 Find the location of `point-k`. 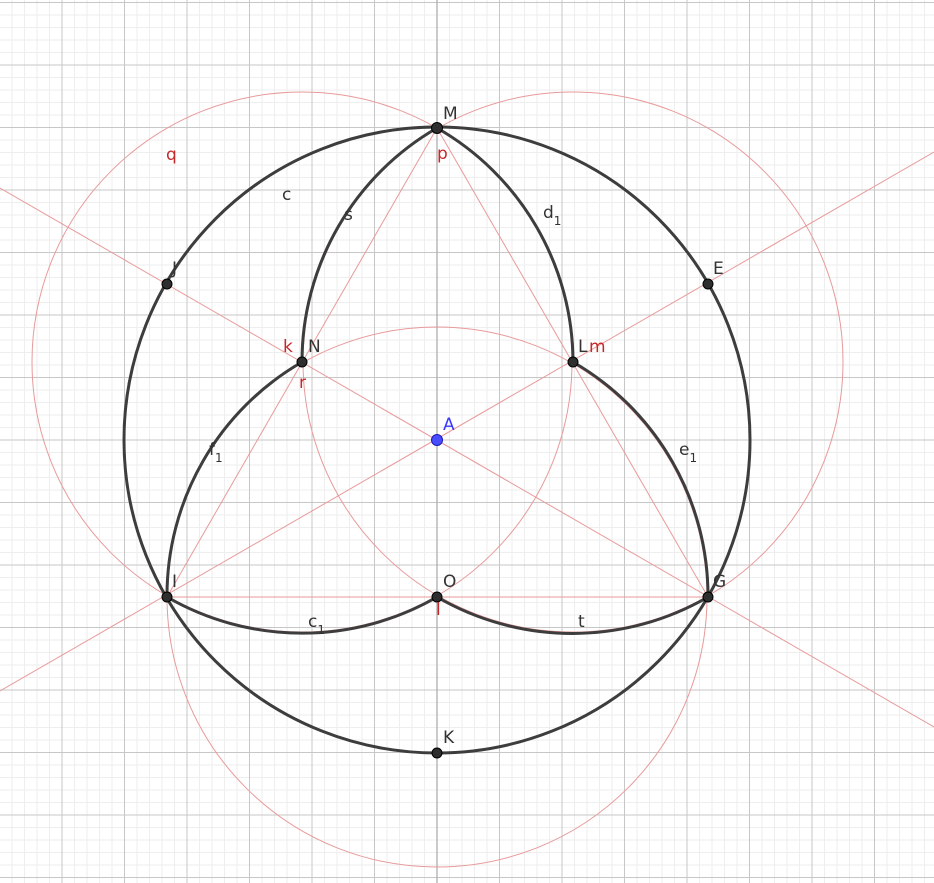

point-k is located at coordinates (437, 753).